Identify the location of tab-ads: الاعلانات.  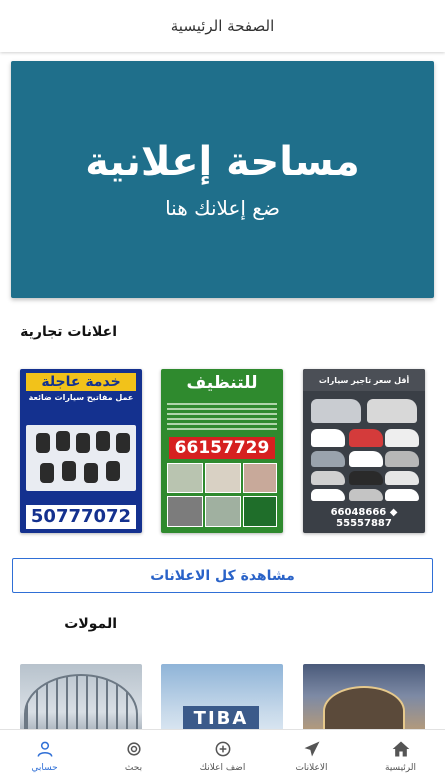
(311, 755).